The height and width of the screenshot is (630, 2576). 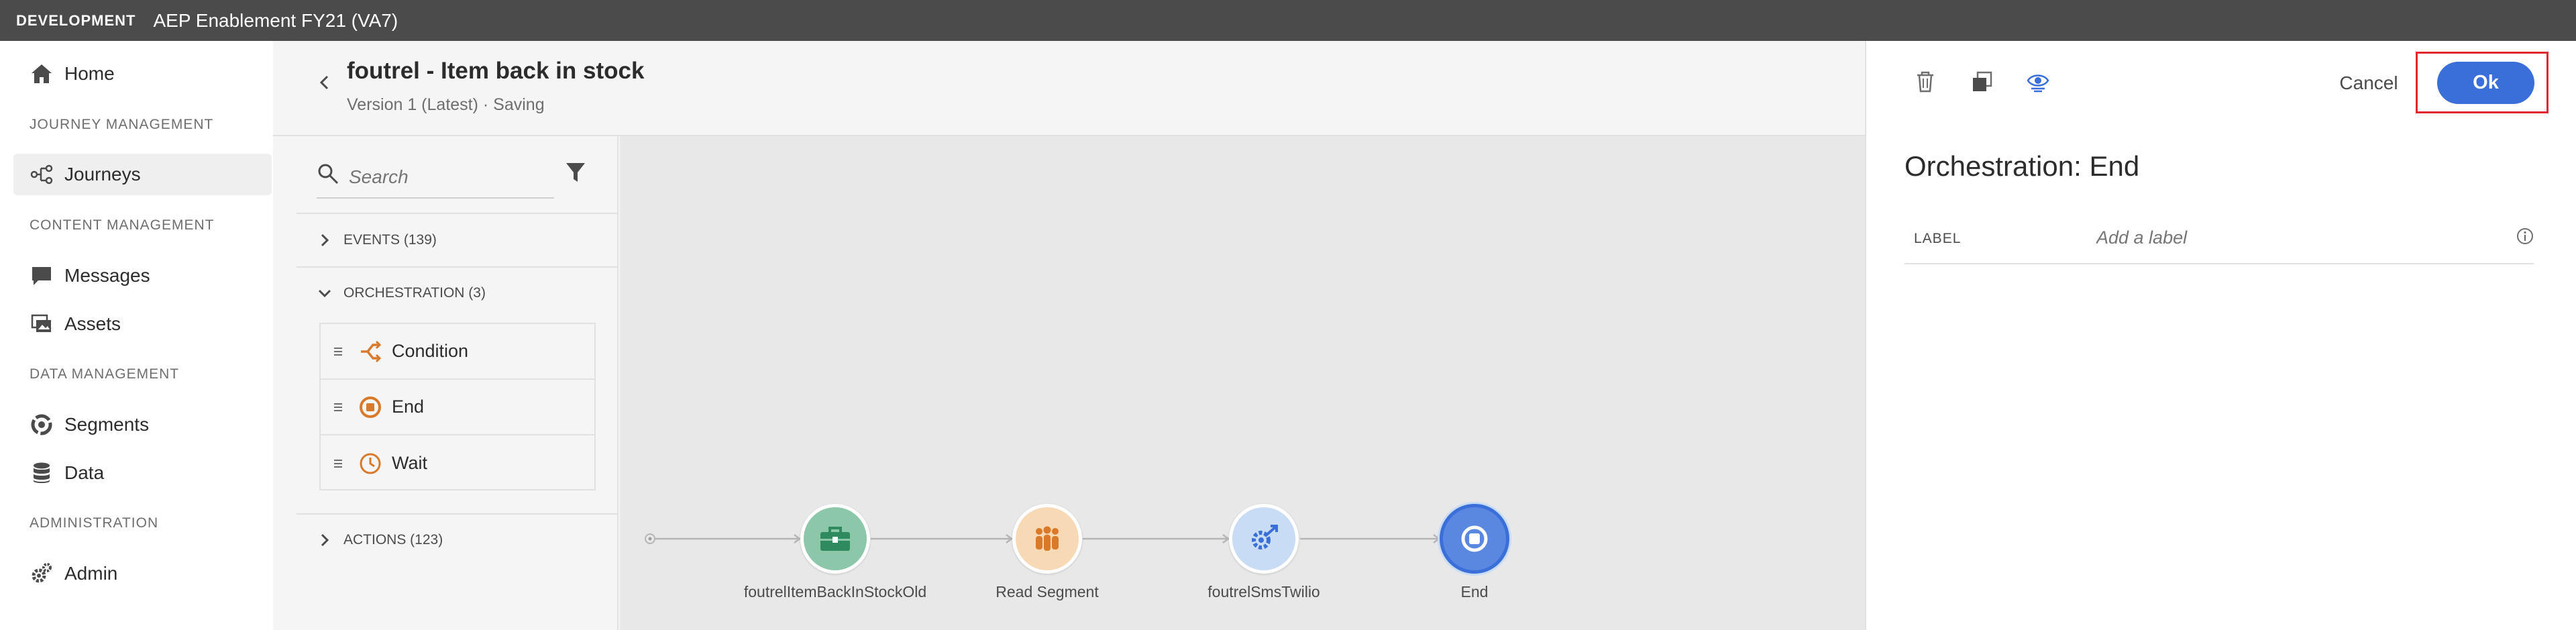 I want to click on gear-arrow-icon, so click(x=1265, y=537).